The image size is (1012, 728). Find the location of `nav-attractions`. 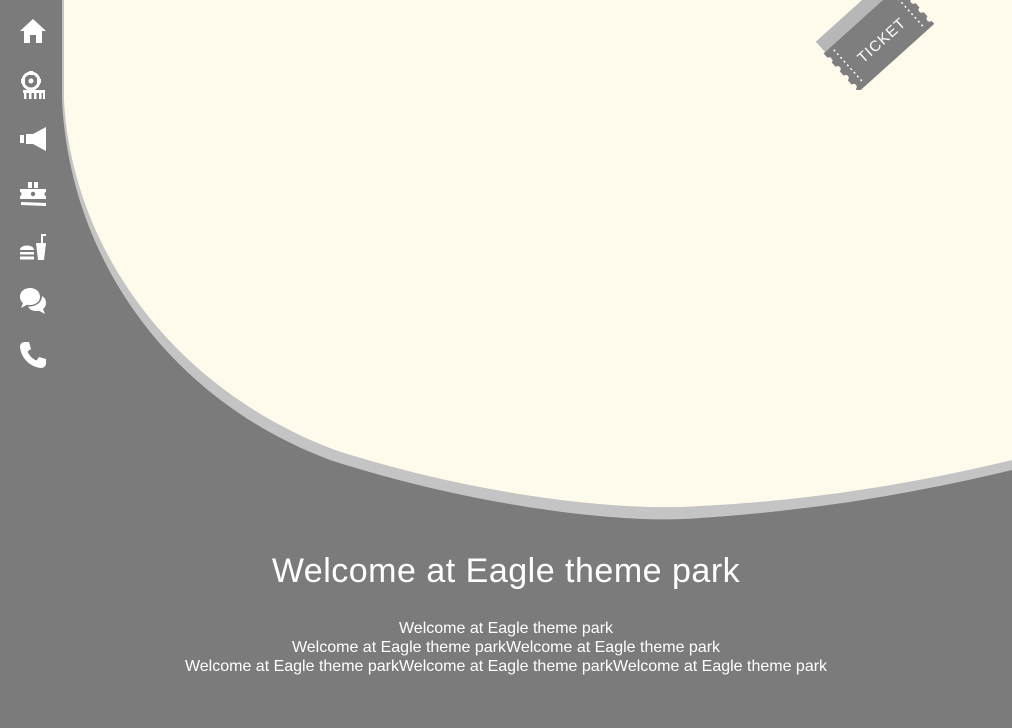

nav-attractions is located at coordinates (33, 85).